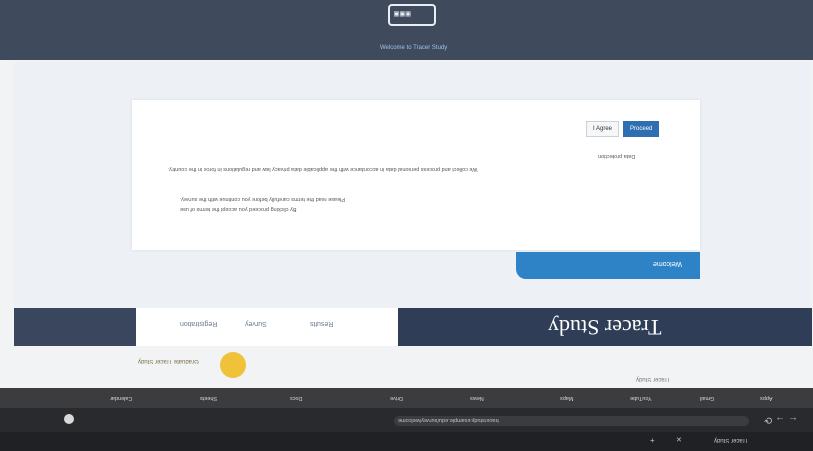 The width and height of the screenshot is (813, 451). I want to click on bookmark-item: Gmail, so click(707, 398).